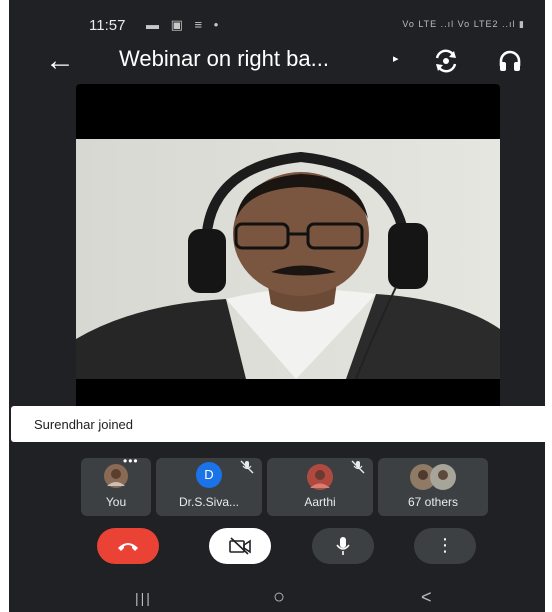 The image size is (552, 612). I want to click on camera-toggle-button, so click(240, 546).